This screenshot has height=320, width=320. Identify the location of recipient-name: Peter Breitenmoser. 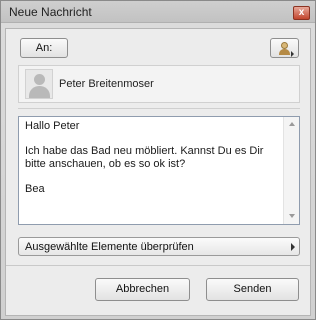
(106, 84).